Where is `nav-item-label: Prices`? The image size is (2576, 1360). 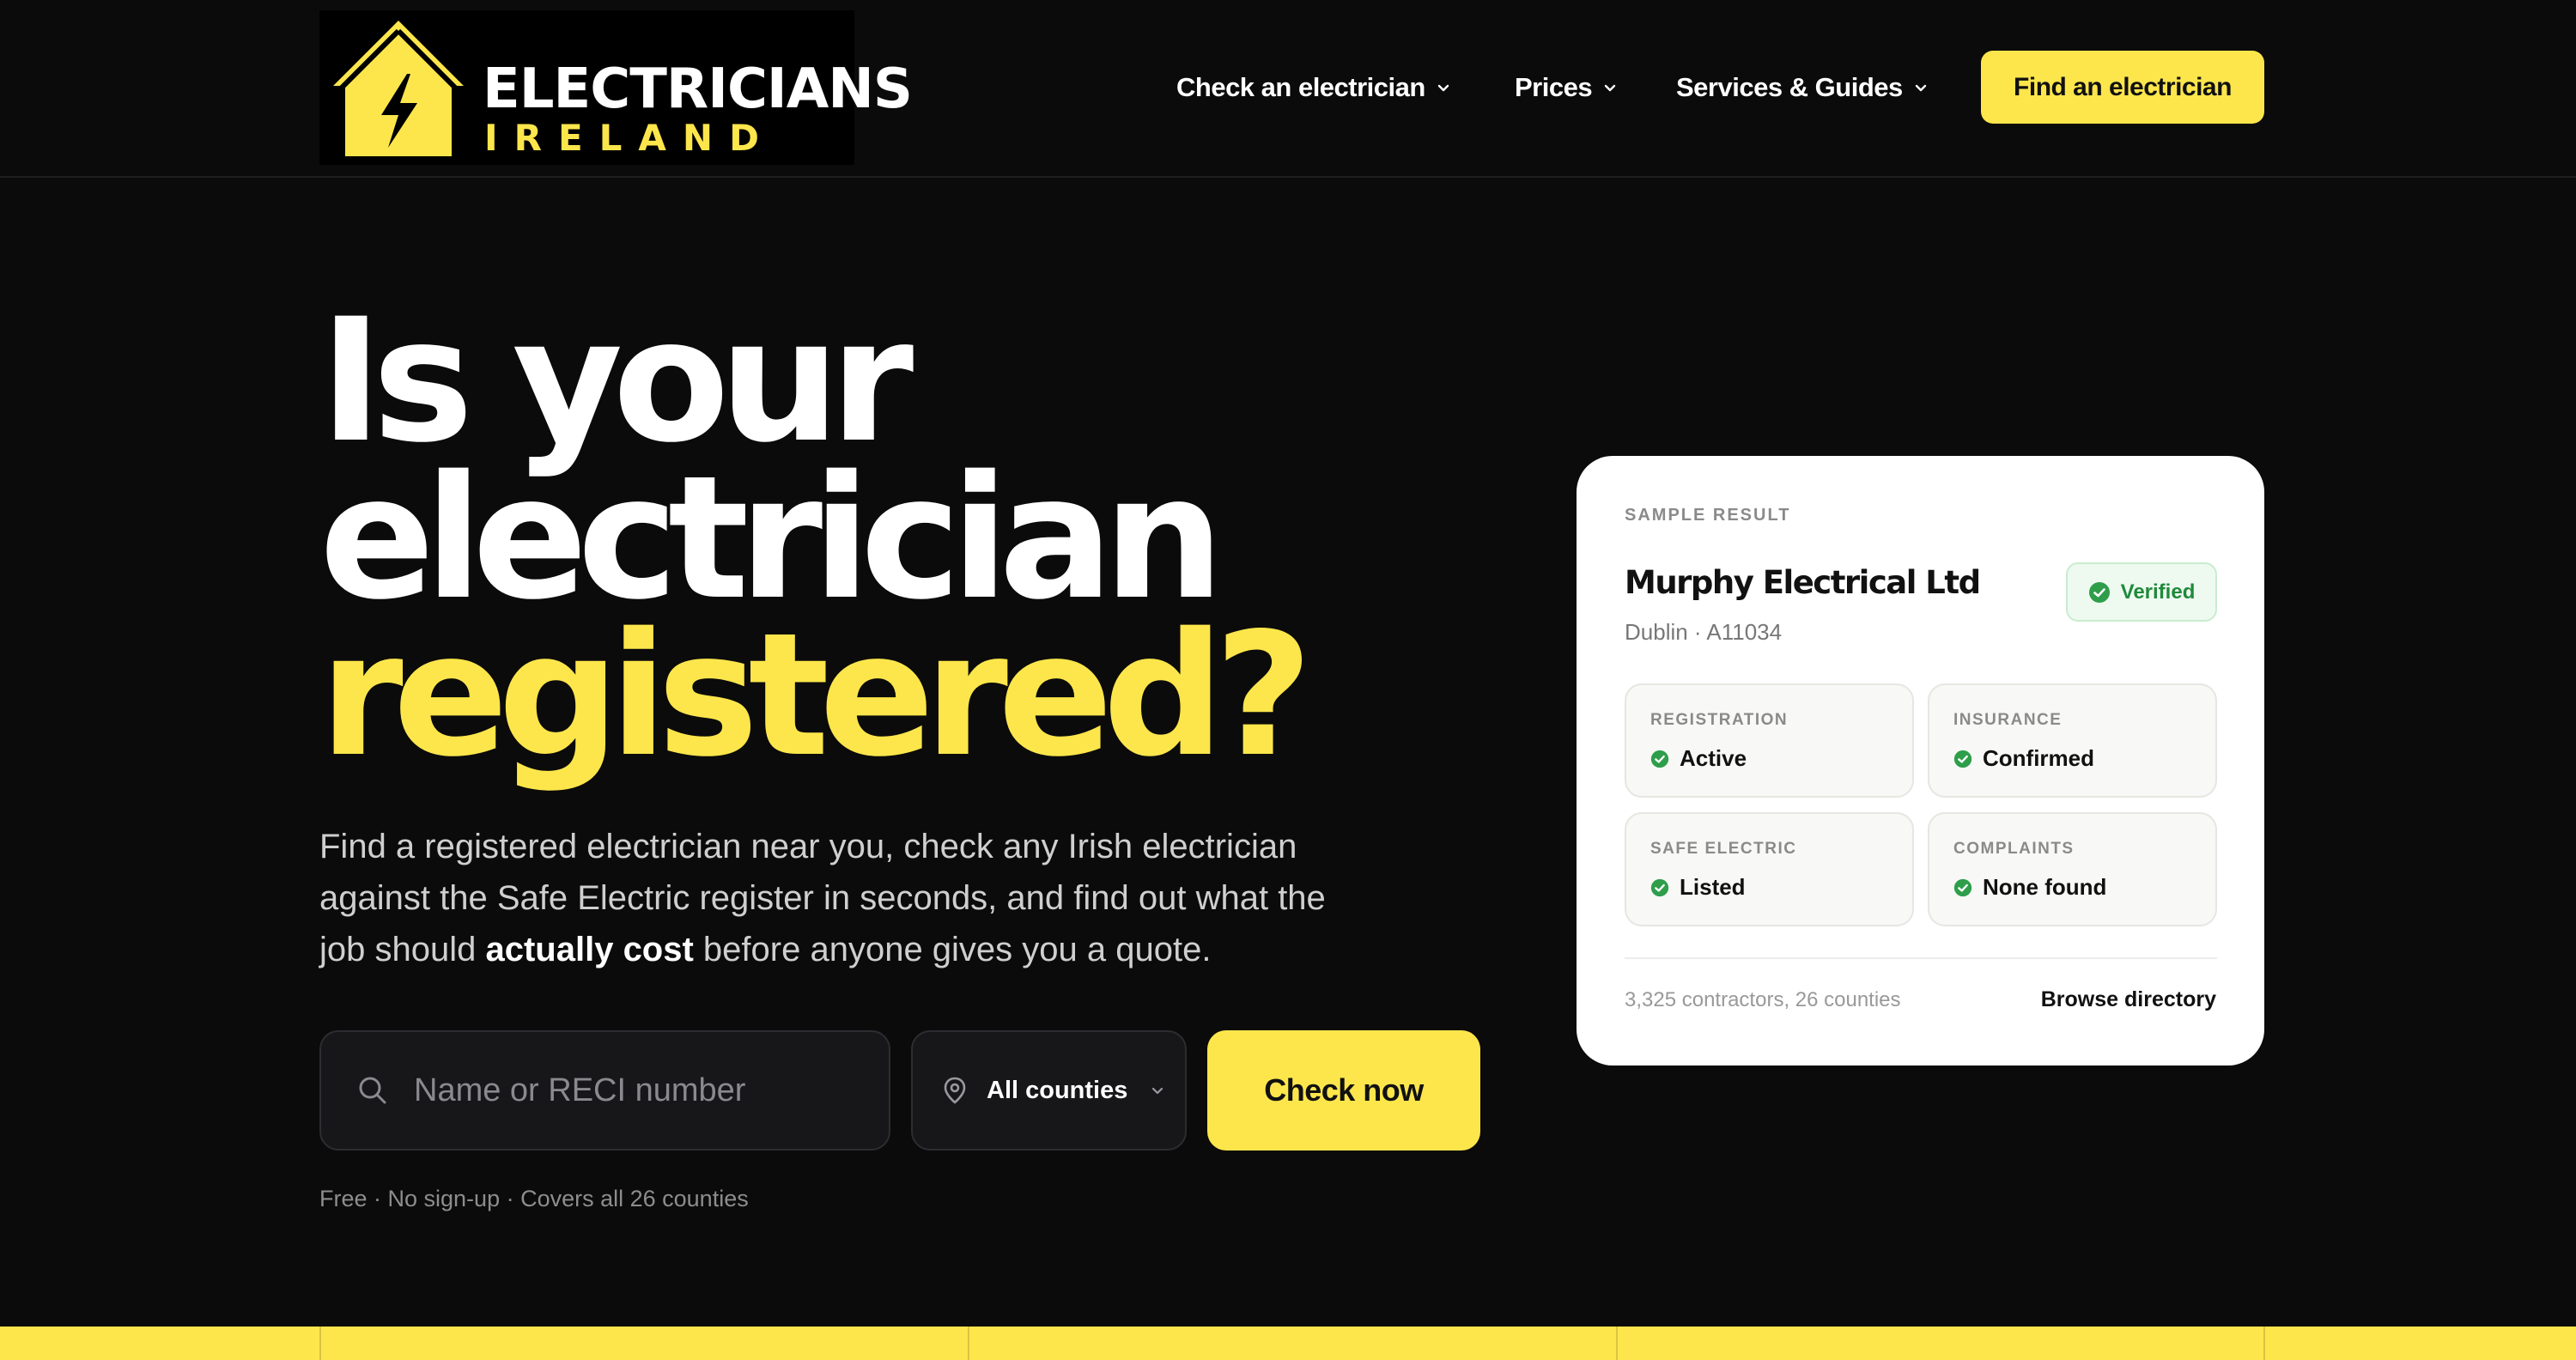 nav-item-label: Prices is located at coordinates (1554, 87).